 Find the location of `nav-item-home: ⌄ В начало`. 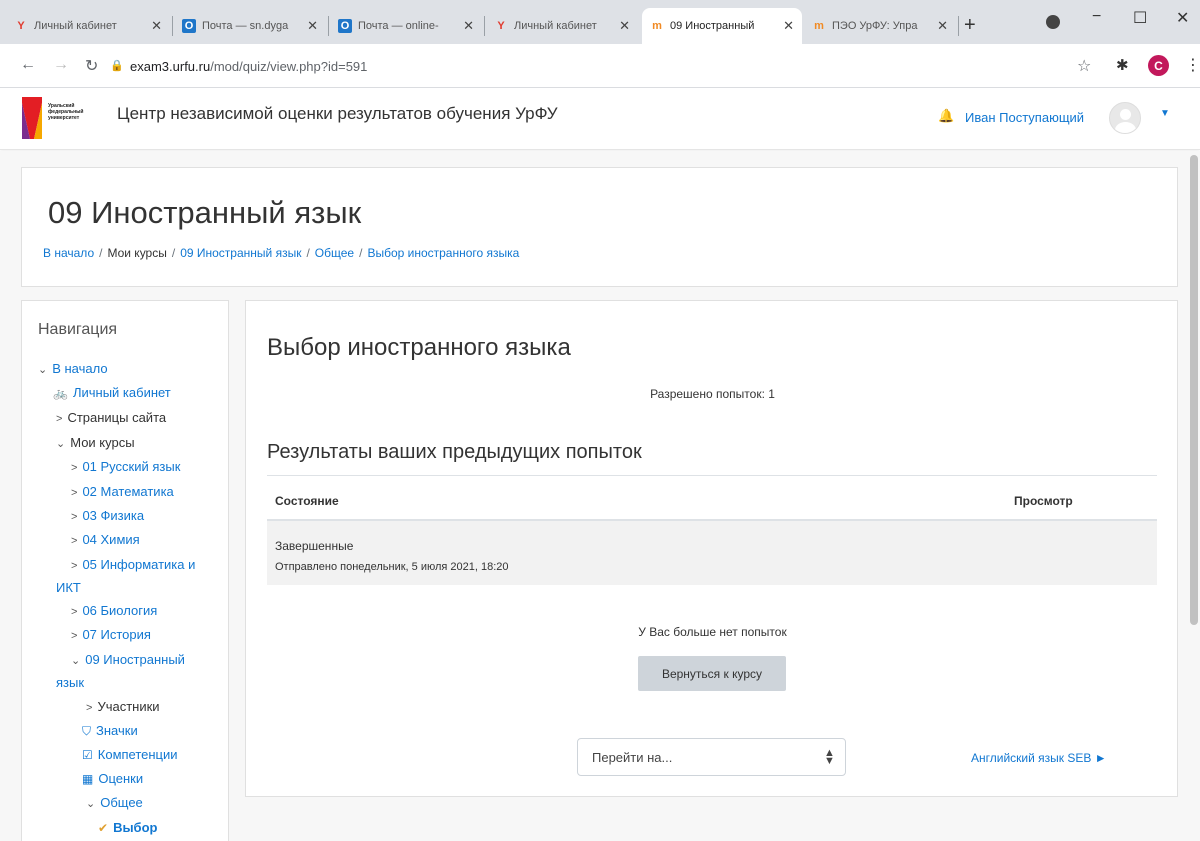

nav-item-home: ⌄ В начало is located at coordinates (73, 369).